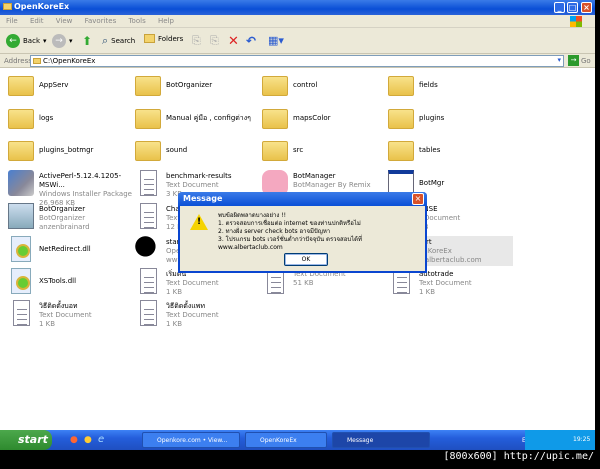 Image resolution: width=600 pixels, height=469 pixels. I want to click on message-line: พบข้อผิดพลาดบางอย่าง !!, so click(252, 215).